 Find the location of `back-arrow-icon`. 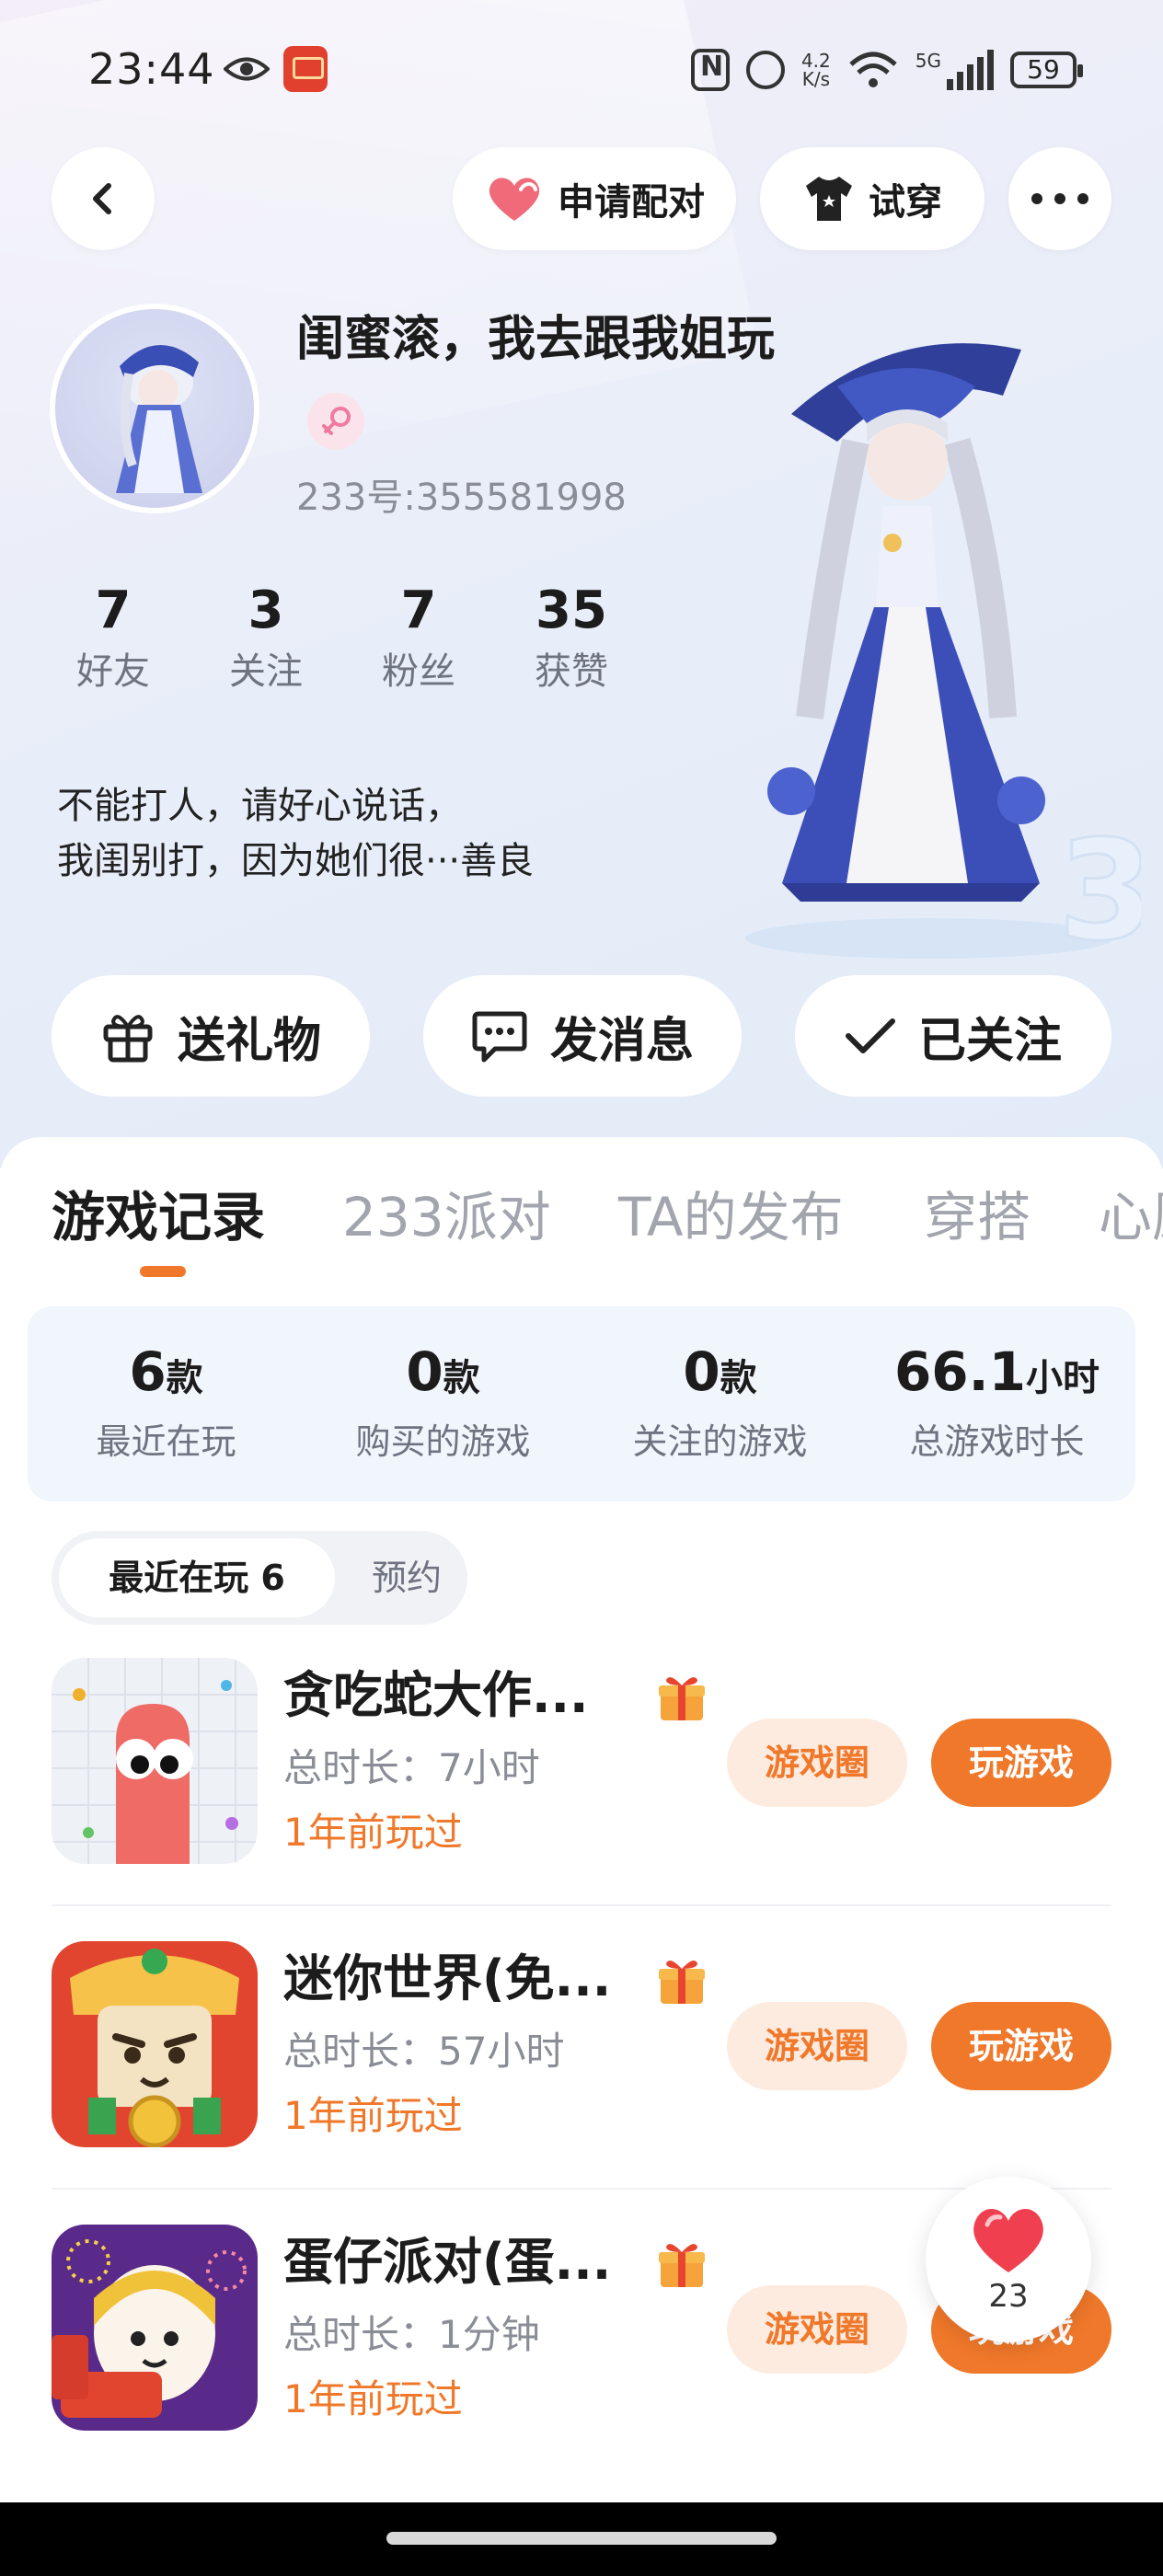

back-arrow-icon is located at coordinates (102, 198).